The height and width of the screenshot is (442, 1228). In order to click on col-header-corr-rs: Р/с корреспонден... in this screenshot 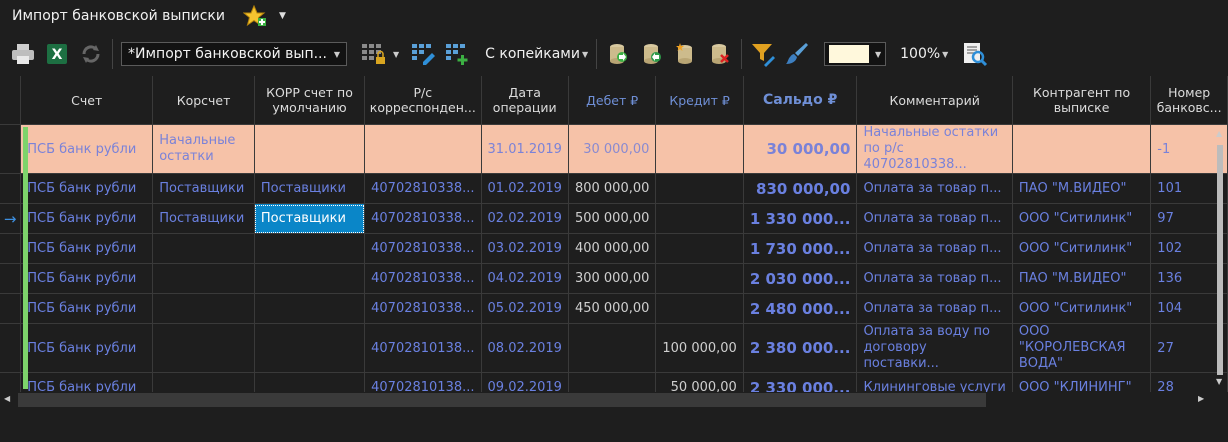, I will do `click(423, 100)`.